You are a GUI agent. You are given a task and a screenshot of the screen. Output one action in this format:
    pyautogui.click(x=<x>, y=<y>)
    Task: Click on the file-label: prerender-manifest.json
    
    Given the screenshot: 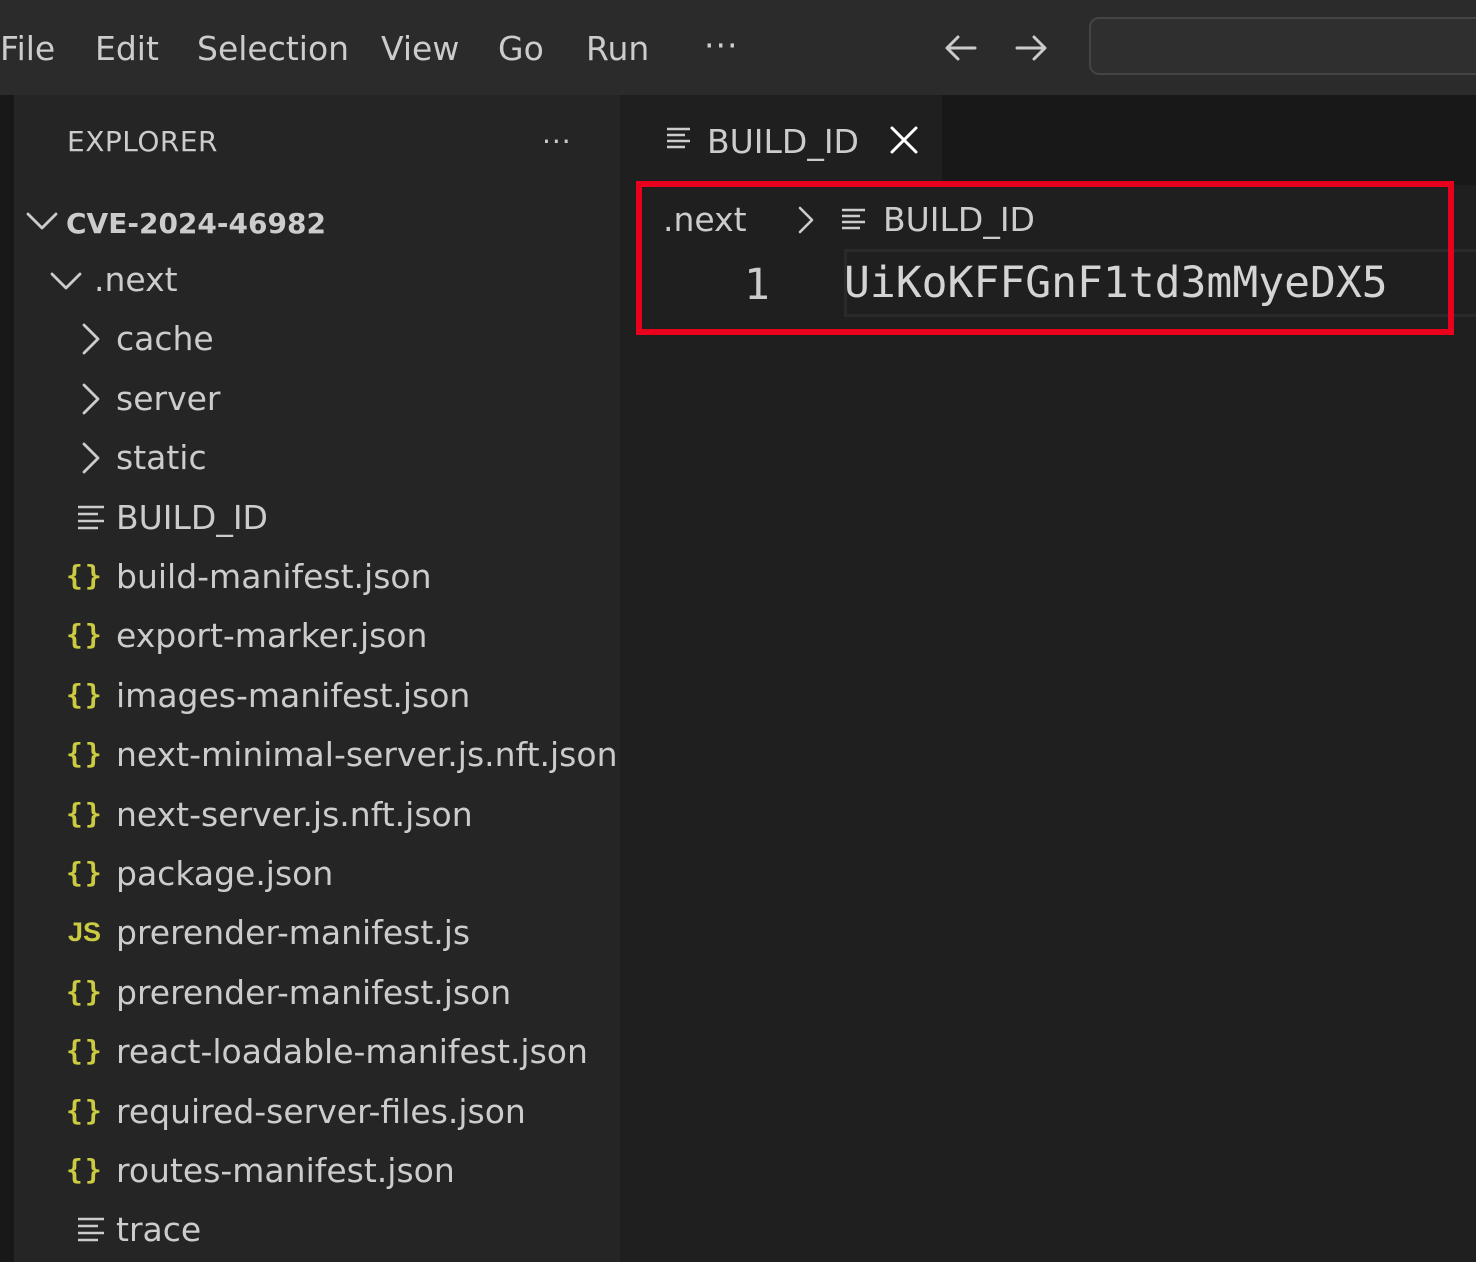 What is the action you would take?
    pyautogui.click(x=314, y=992)
    